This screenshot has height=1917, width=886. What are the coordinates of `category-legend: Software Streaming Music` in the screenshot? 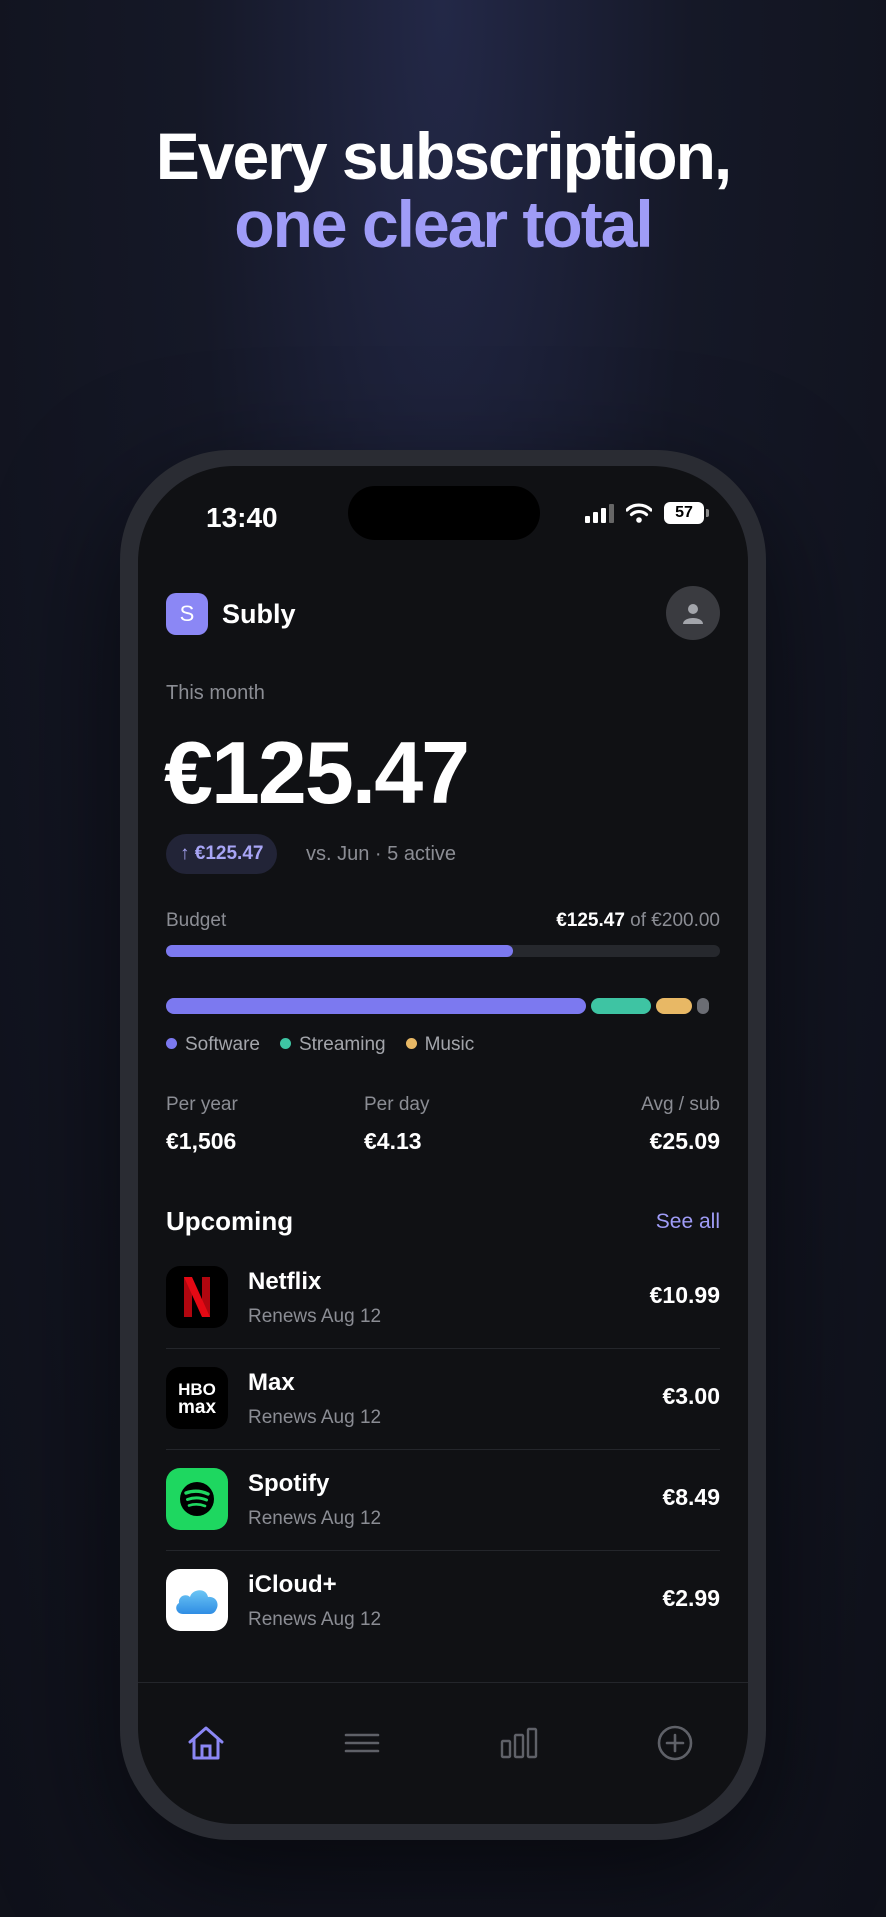 It's located at (320, 1045).